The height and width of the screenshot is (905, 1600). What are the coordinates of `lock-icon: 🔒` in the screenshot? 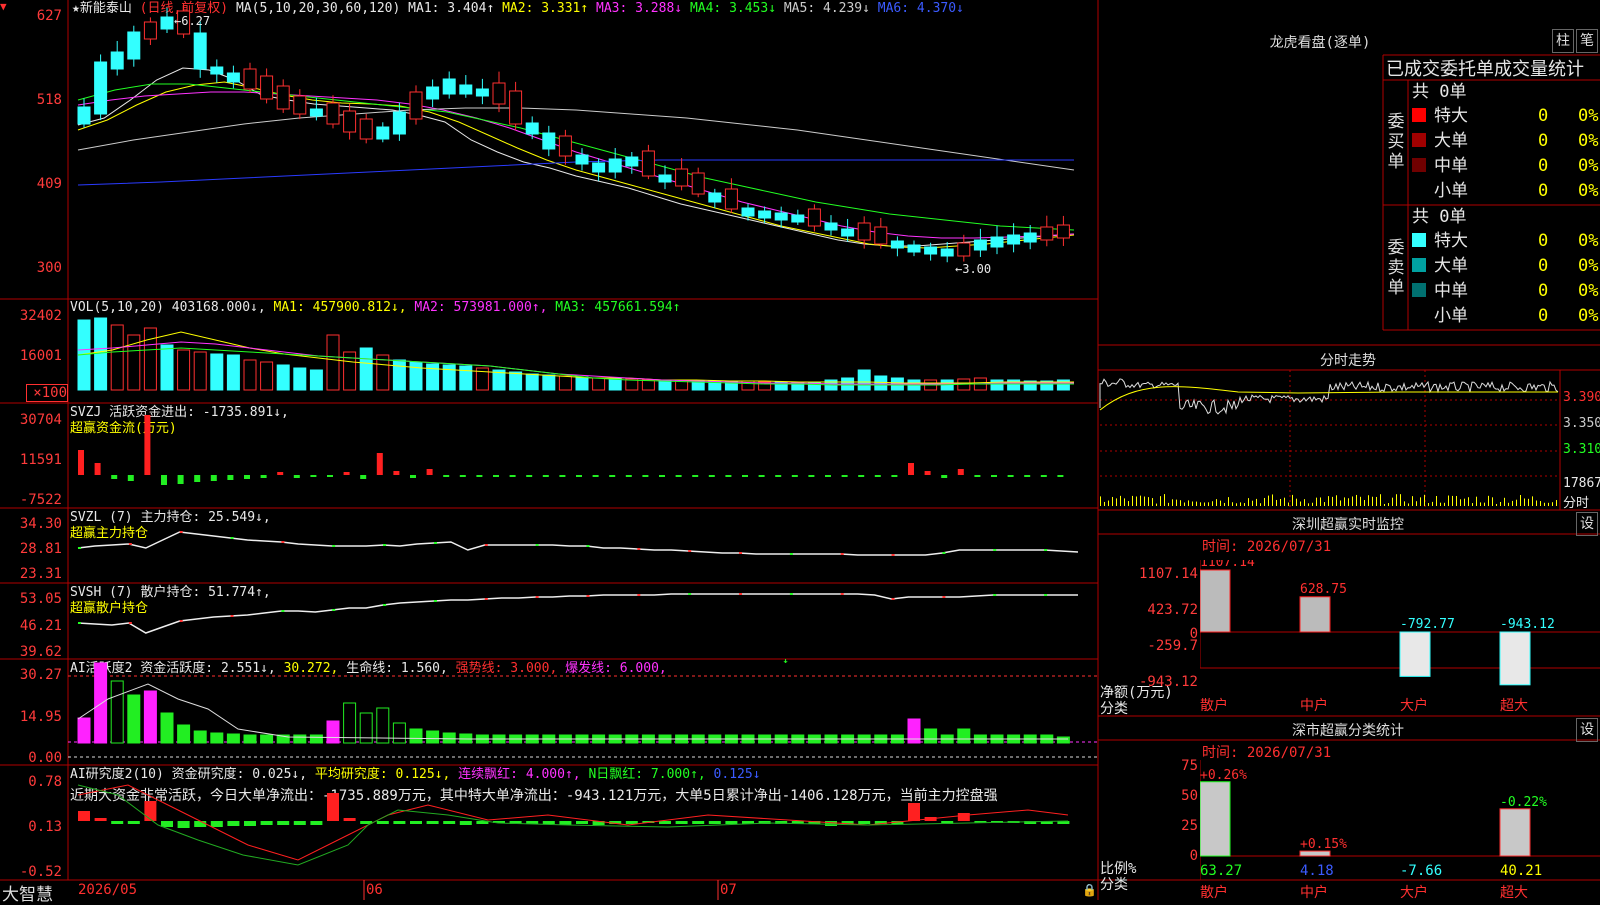 It's located at (1089, 890).